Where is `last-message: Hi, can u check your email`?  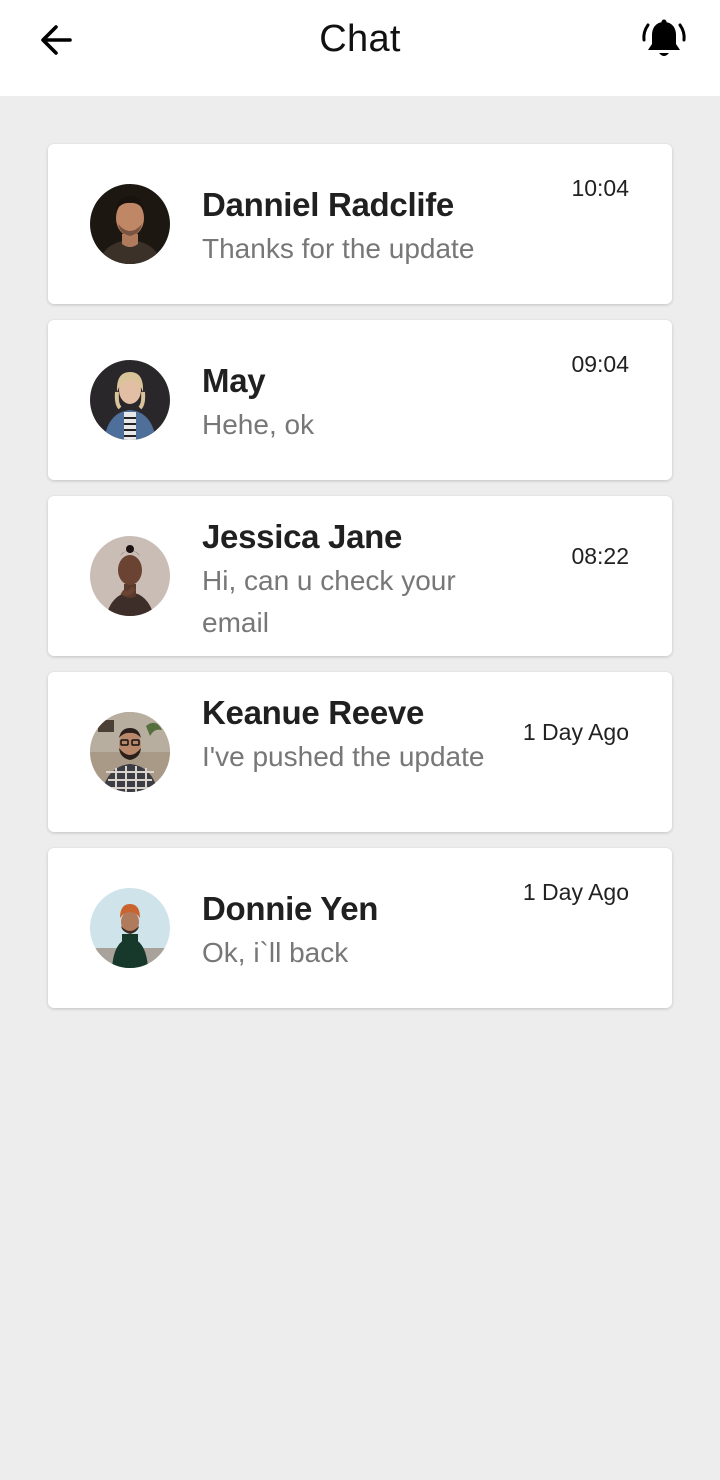 last-message: Hi, can u check your email is located at coordinates (329, 601).